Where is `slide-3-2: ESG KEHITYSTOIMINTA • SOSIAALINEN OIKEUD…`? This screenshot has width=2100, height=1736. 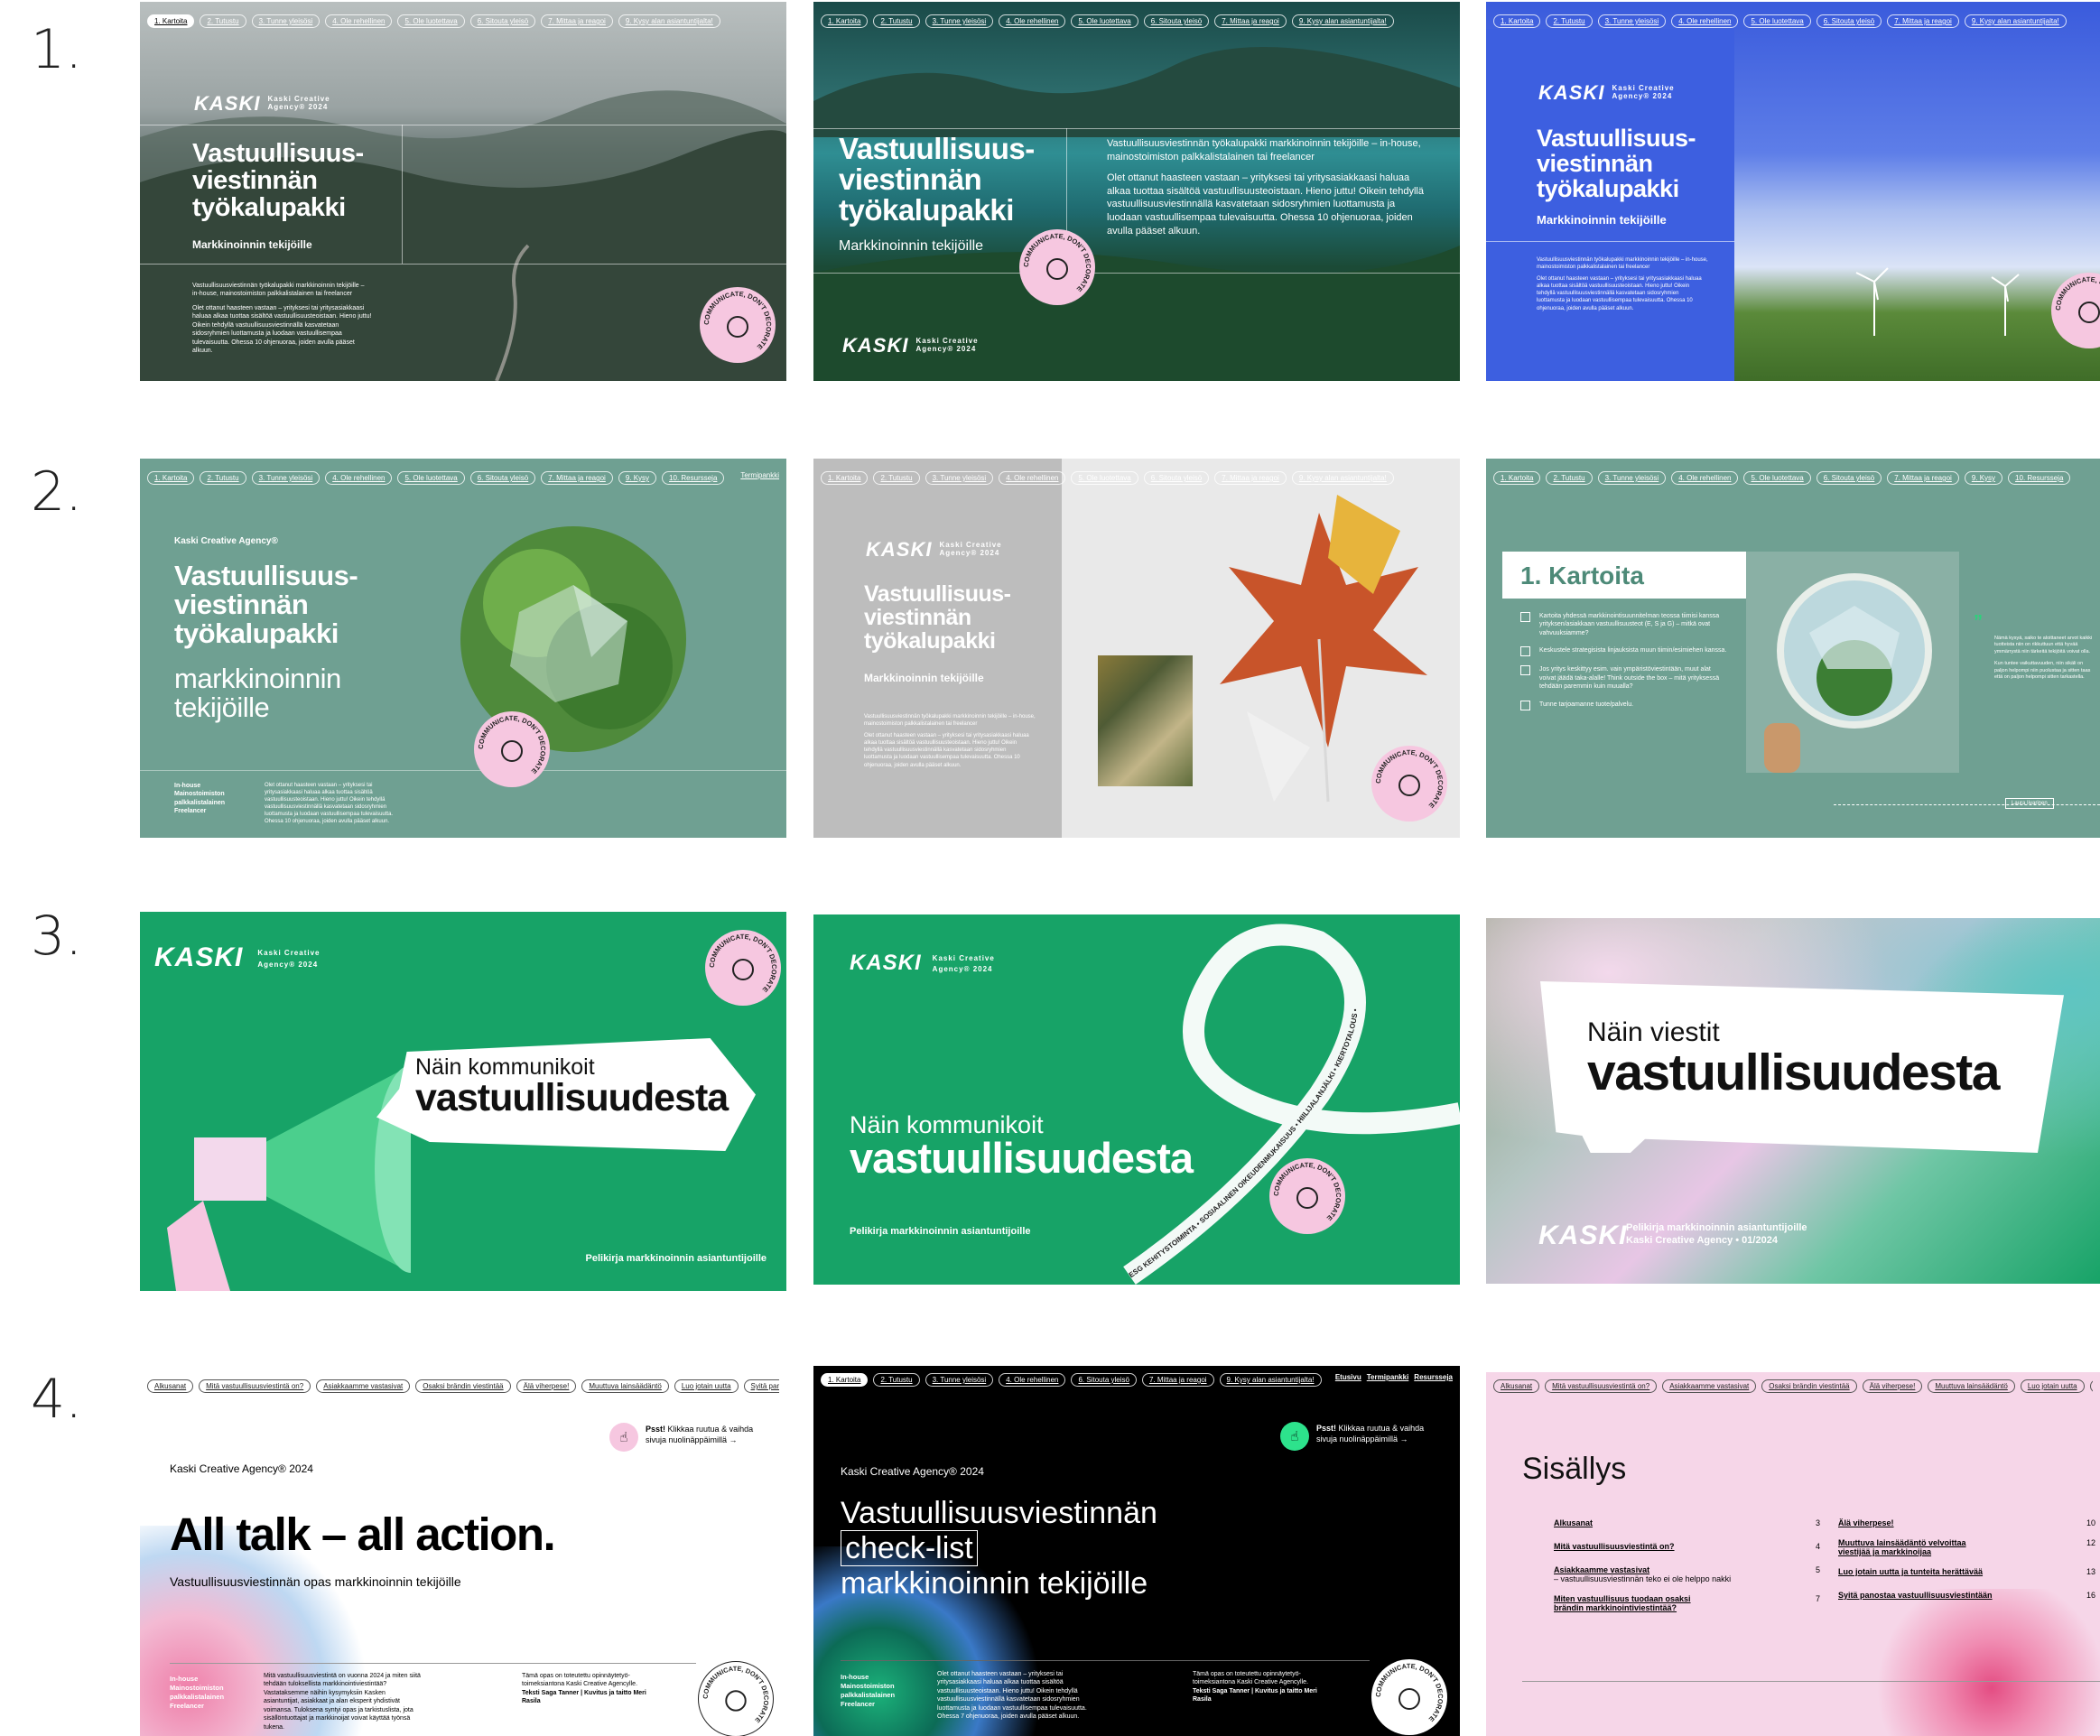 slide-3-2: ESG KEHITYSTOIMINTA • SOSIAALINEN OIKEUD… is located at coordinates (1136, 1100).